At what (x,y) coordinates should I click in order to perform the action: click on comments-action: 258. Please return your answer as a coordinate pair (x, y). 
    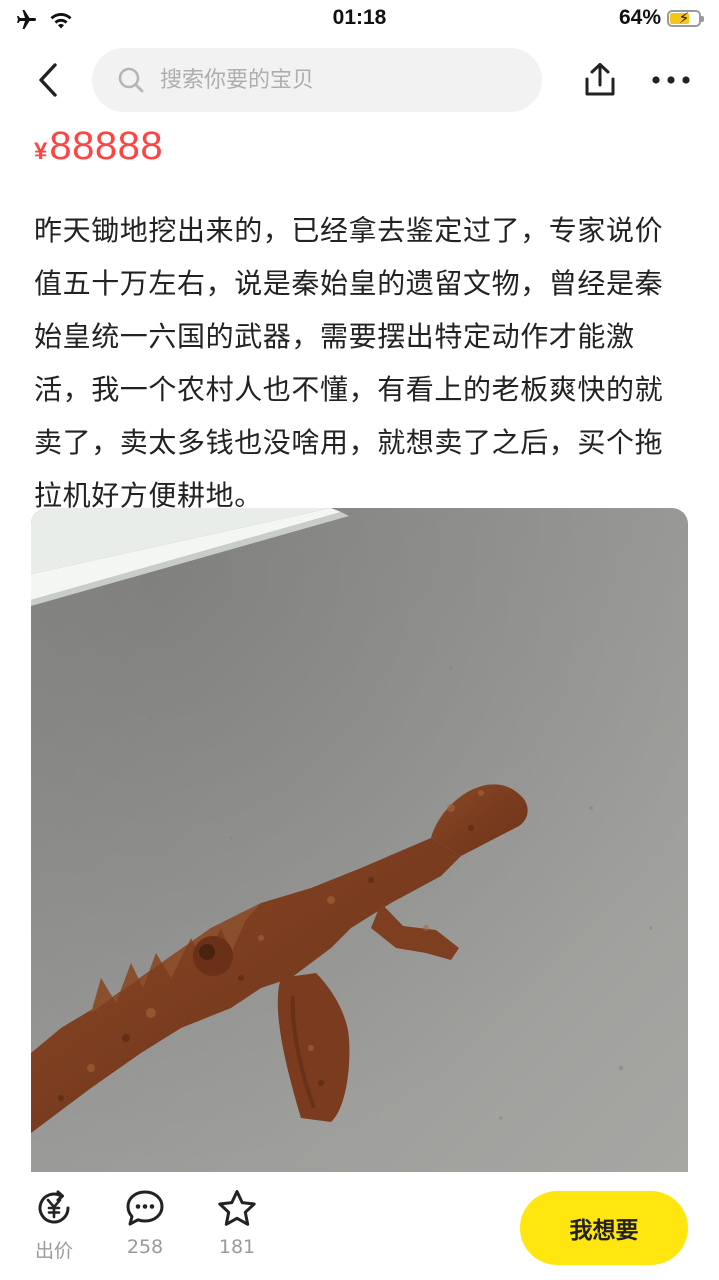
    Looking at the image, I should click on (145, 1222).